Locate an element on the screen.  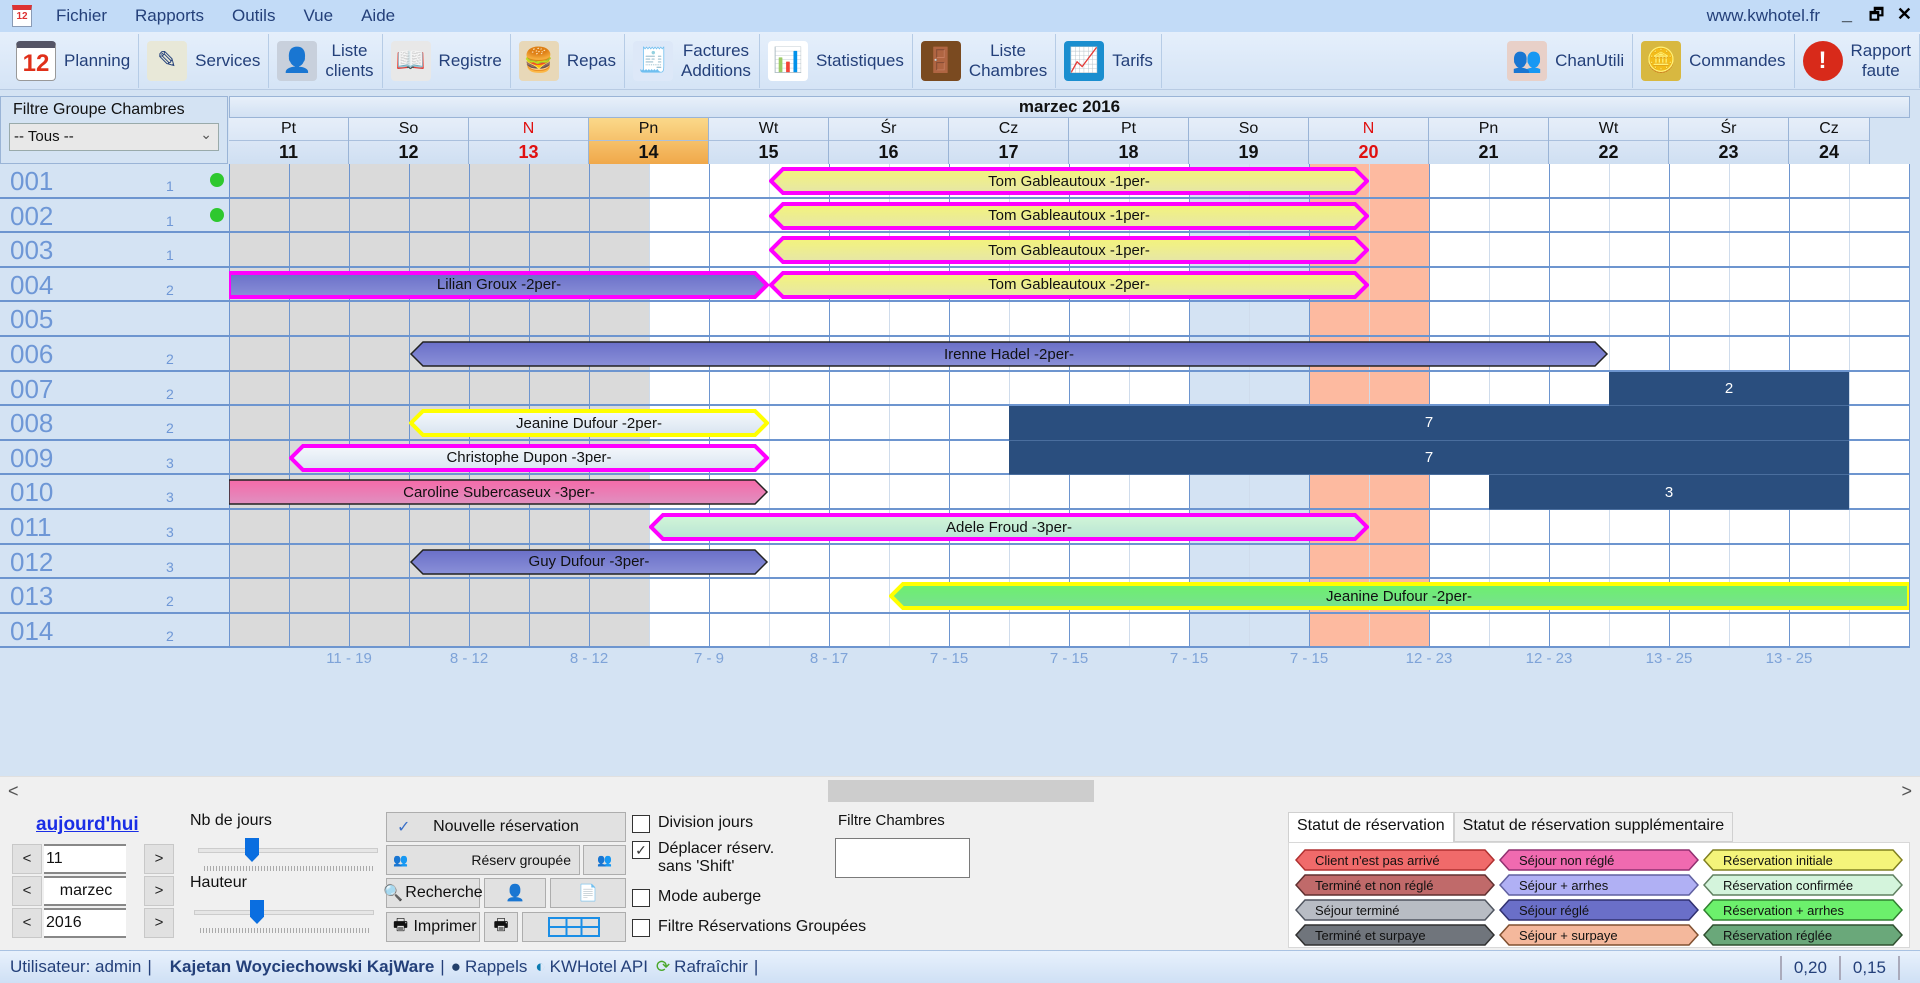
api-link: KWHotel API is located at coordinates (599, 967).